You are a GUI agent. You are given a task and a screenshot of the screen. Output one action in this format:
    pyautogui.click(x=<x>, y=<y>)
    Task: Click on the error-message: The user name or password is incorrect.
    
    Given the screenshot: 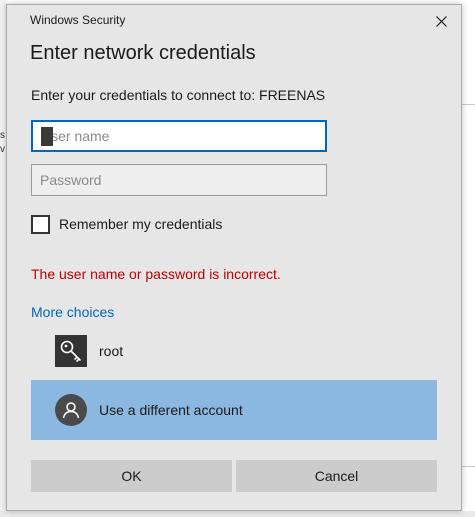 What is the action you would take?
    pyautogui.click(x=156, y=274)
    